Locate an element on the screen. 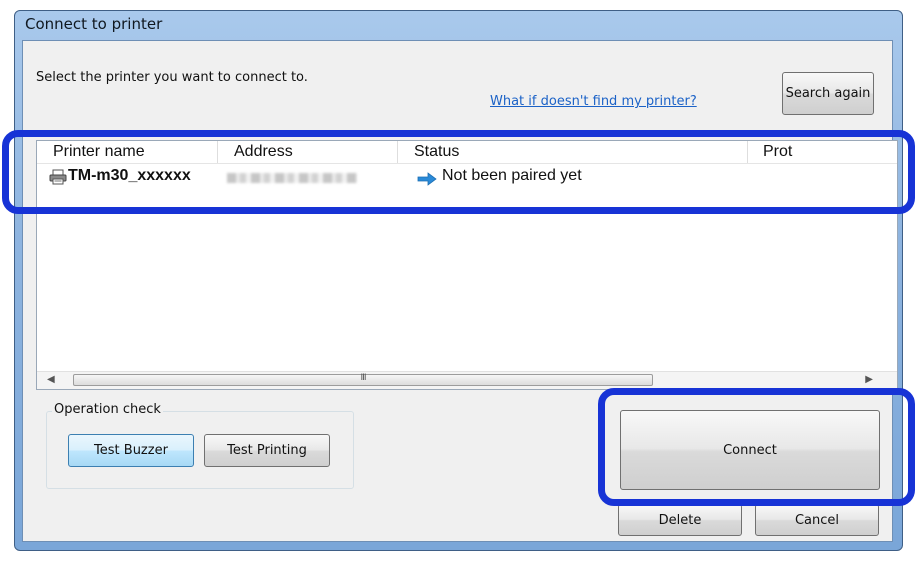 This screenshot has height=561, width=917. search-again-button: Search again is located at coordinates (828, 93).